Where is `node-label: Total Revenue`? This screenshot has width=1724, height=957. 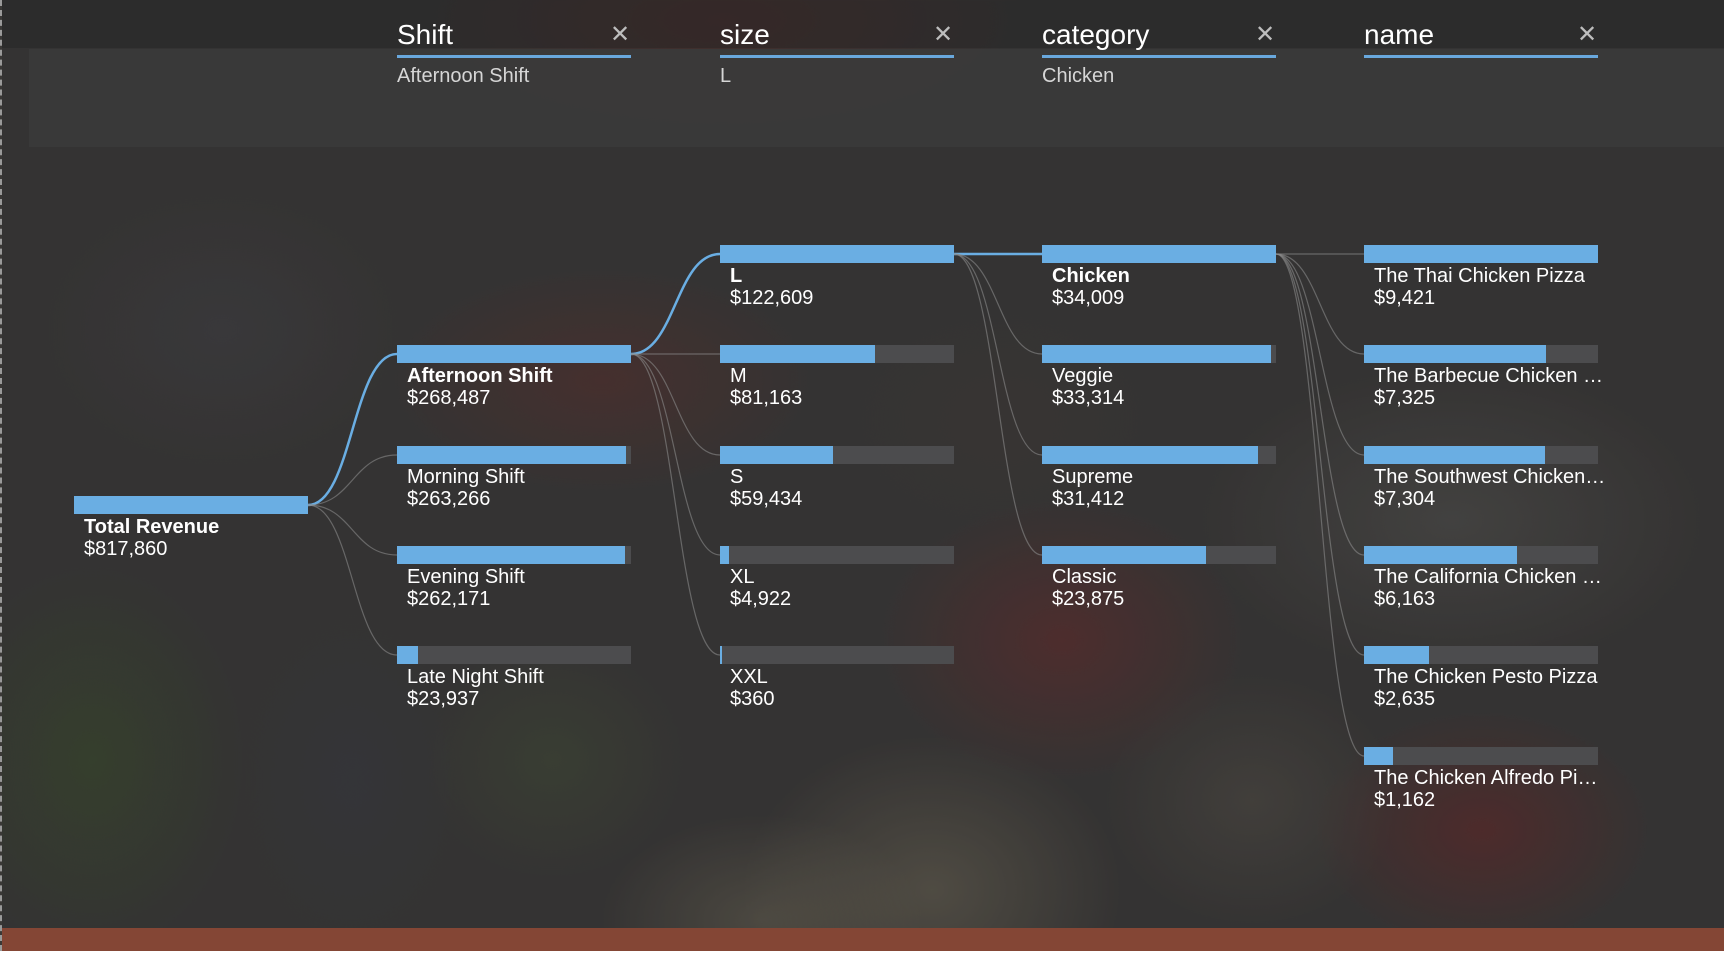 node-label: Total Revenue is located at coordinates (152, 527).